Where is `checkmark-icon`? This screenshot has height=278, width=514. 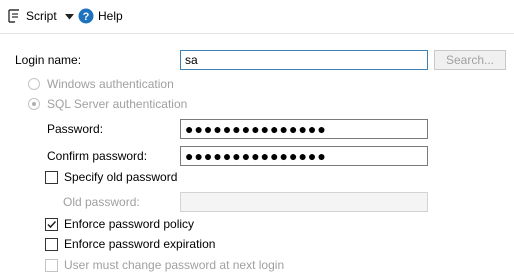
checkmark-icon is located at coordinates (52, 224).